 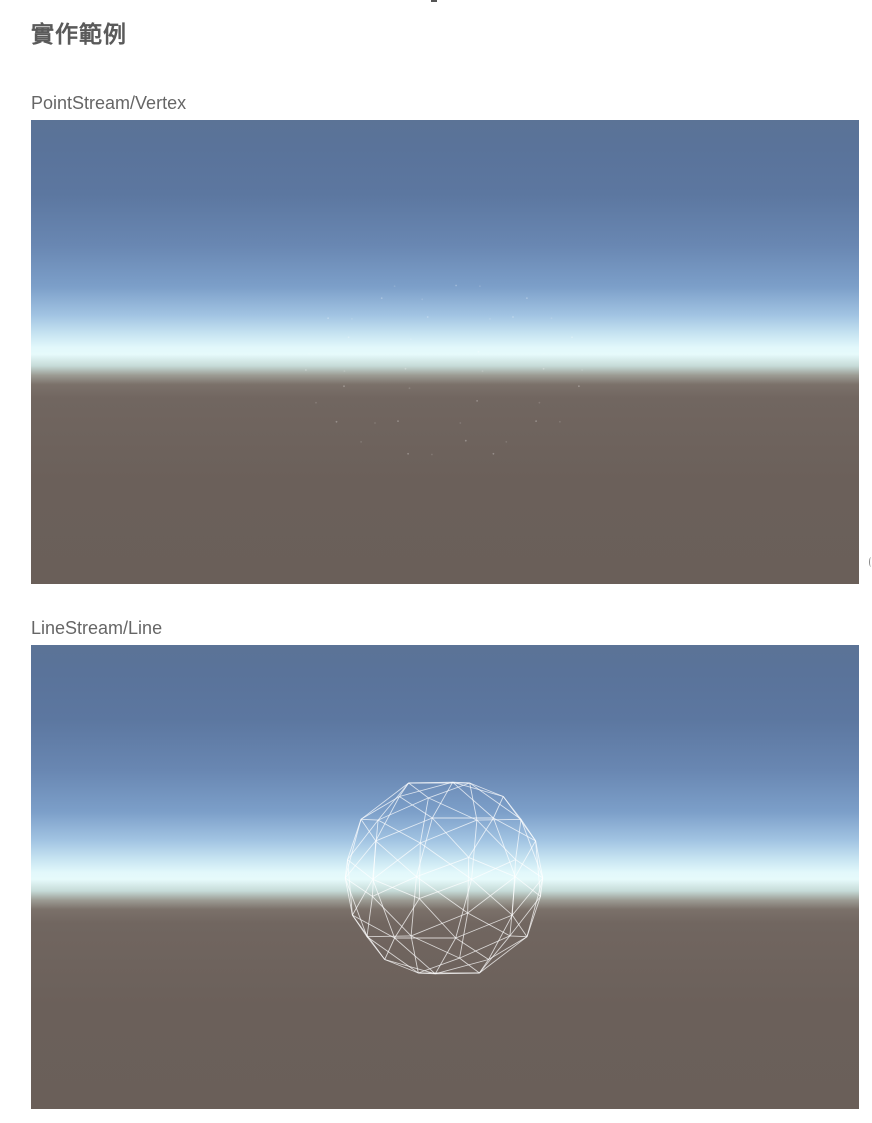 I want to click on example-caption-line-stream: LineStream/Line, so click(x=97, y=628).